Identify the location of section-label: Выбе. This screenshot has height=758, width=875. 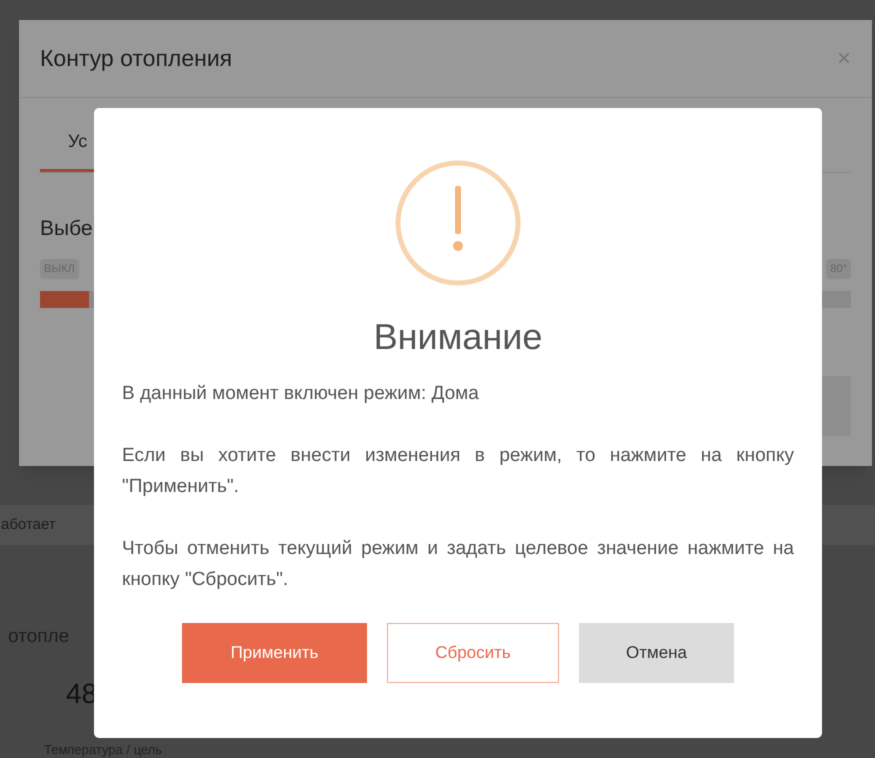
(67, 229).